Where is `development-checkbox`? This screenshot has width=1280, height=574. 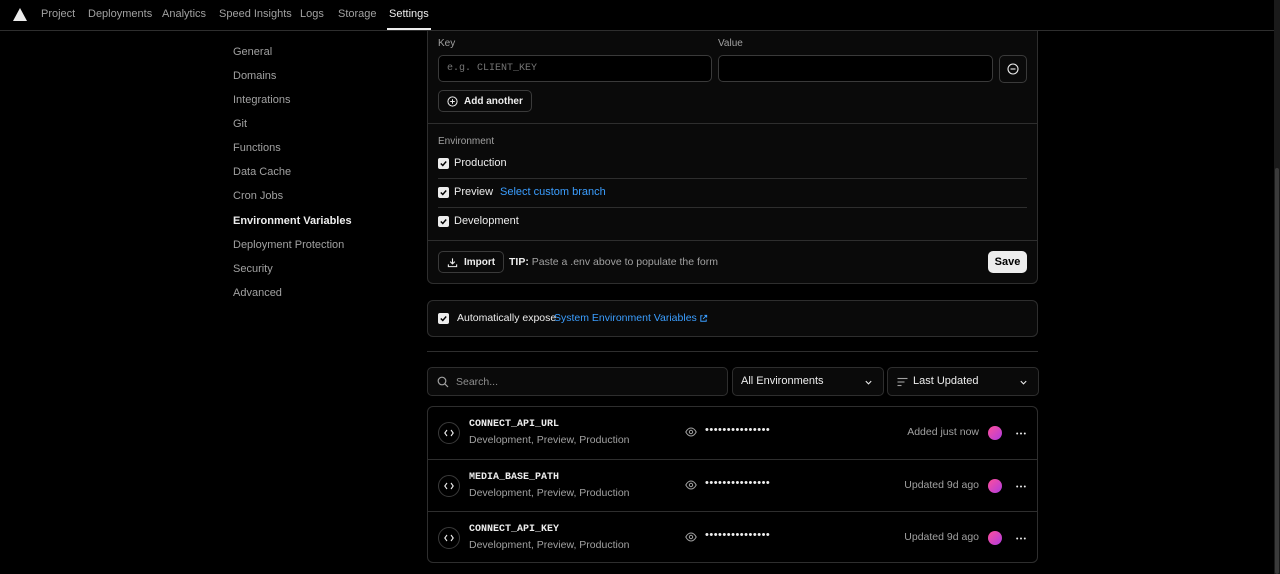
development-checkbox is located at coordinates (443, 221).